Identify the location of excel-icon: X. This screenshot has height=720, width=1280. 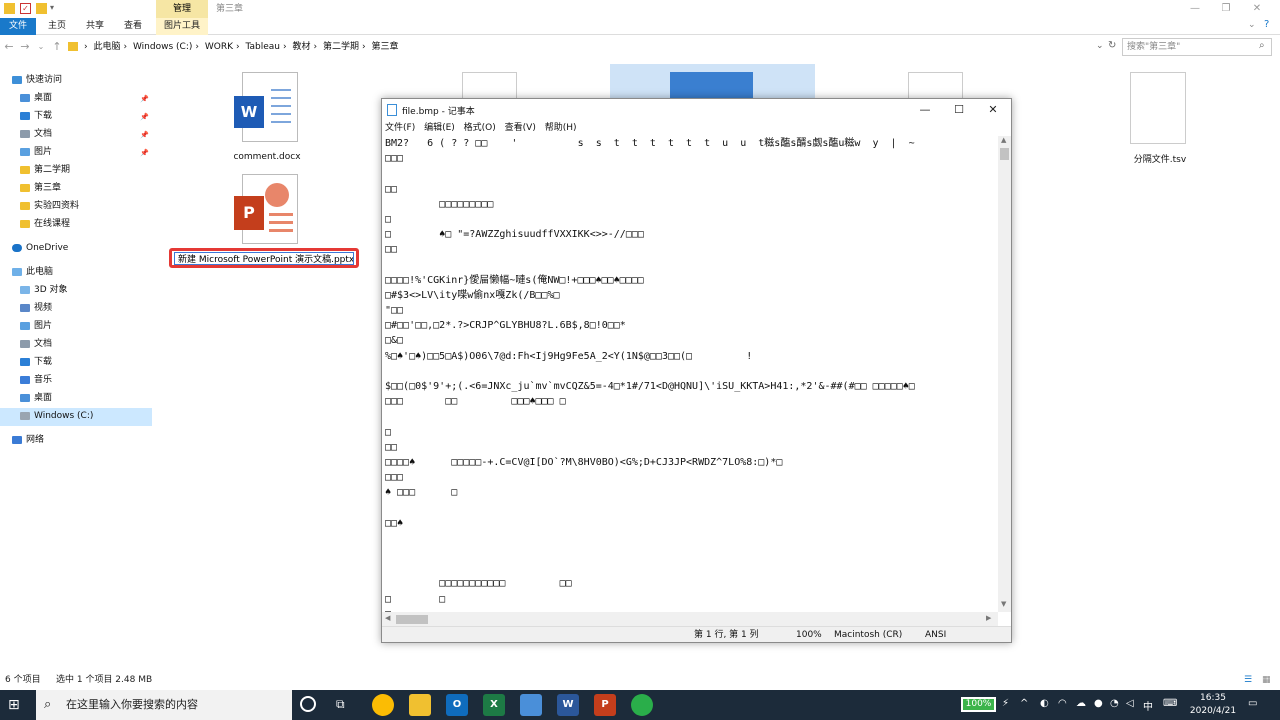
(494, 705).